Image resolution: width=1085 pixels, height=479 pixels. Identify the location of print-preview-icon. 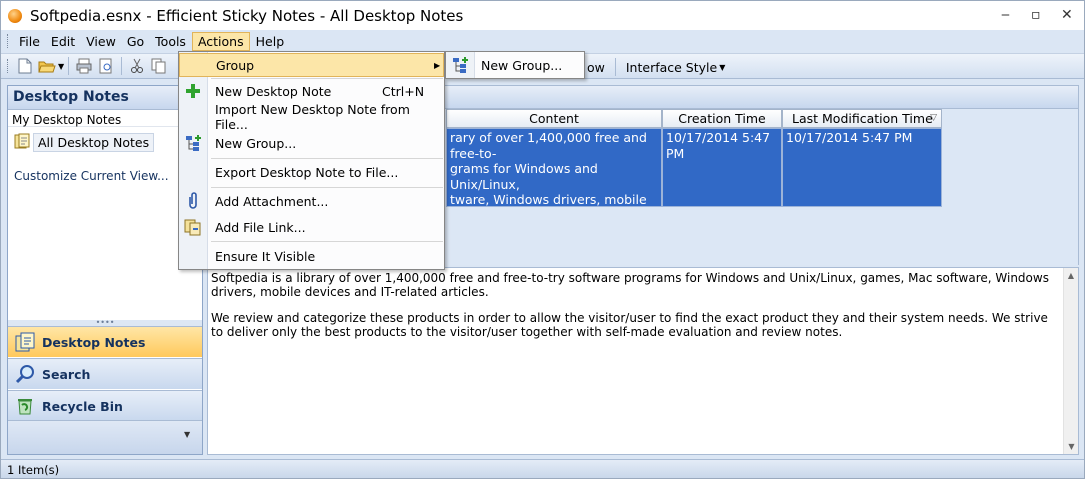
(106, 66).